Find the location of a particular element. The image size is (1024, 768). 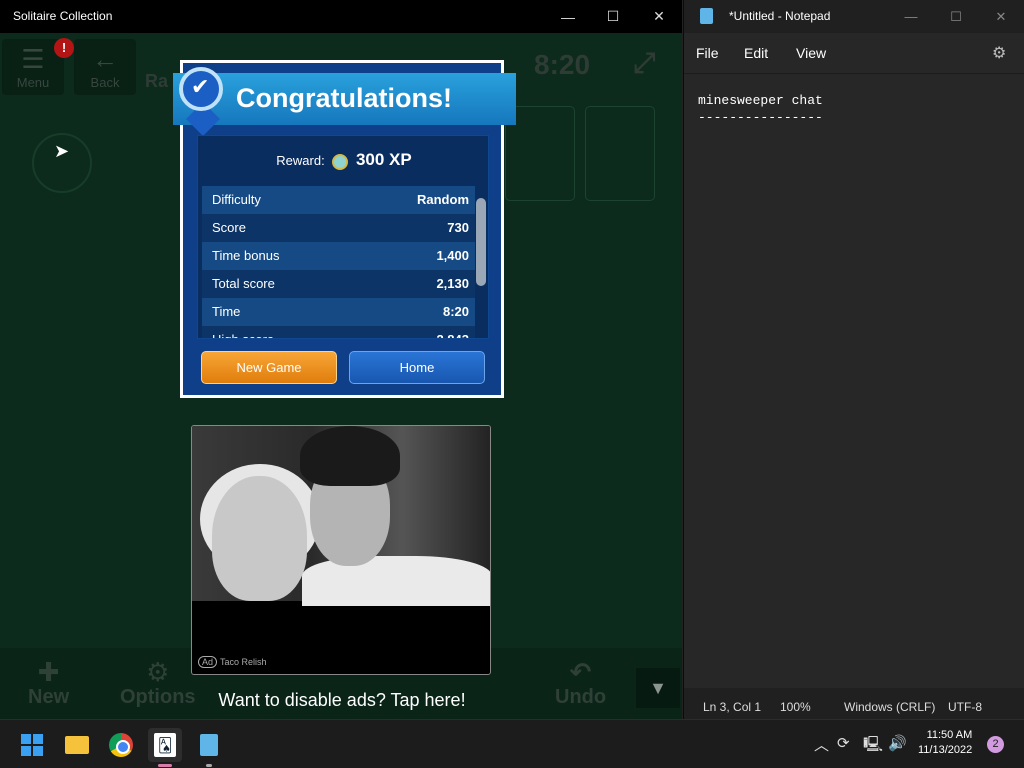

start-button is located at coordinates (32, 745).